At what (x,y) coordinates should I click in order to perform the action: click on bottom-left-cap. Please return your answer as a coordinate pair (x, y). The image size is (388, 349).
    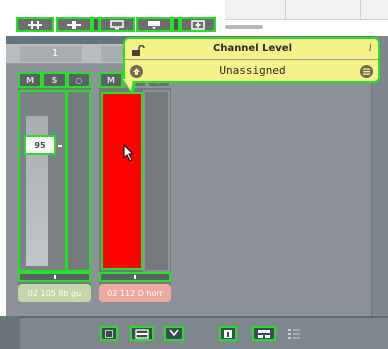
    Looking at the image, I should click on (10, 332).